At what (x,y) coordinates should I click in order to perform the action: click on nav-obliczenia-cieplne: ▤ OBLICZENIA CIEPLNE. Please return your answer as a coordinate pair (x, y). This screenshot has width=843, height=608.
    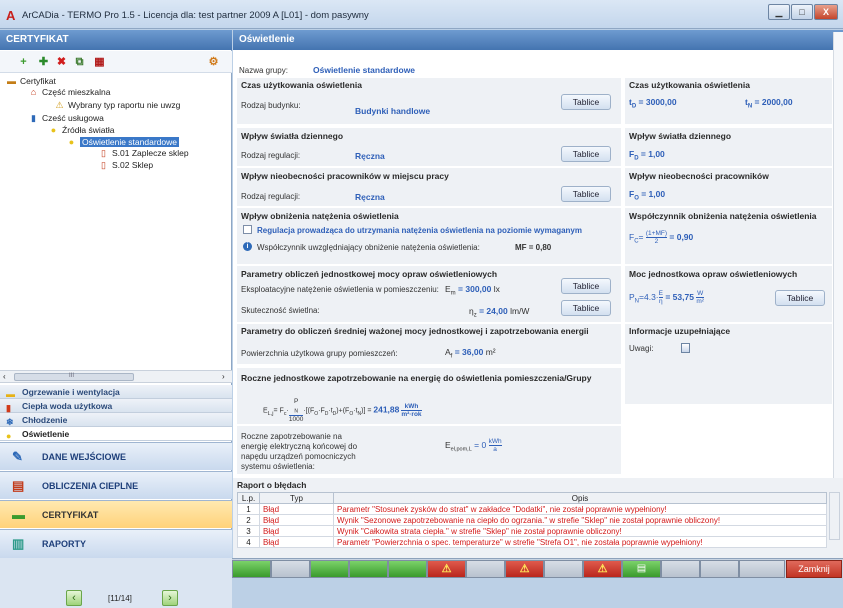
    Looking at the image, I should click on (116, 485).